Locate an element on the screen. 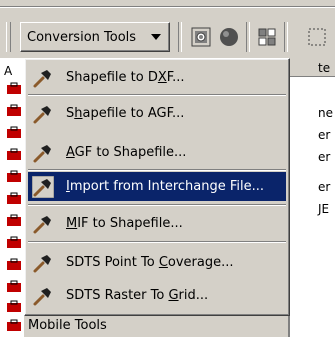  record-icon is located at coordinates (229, 37).